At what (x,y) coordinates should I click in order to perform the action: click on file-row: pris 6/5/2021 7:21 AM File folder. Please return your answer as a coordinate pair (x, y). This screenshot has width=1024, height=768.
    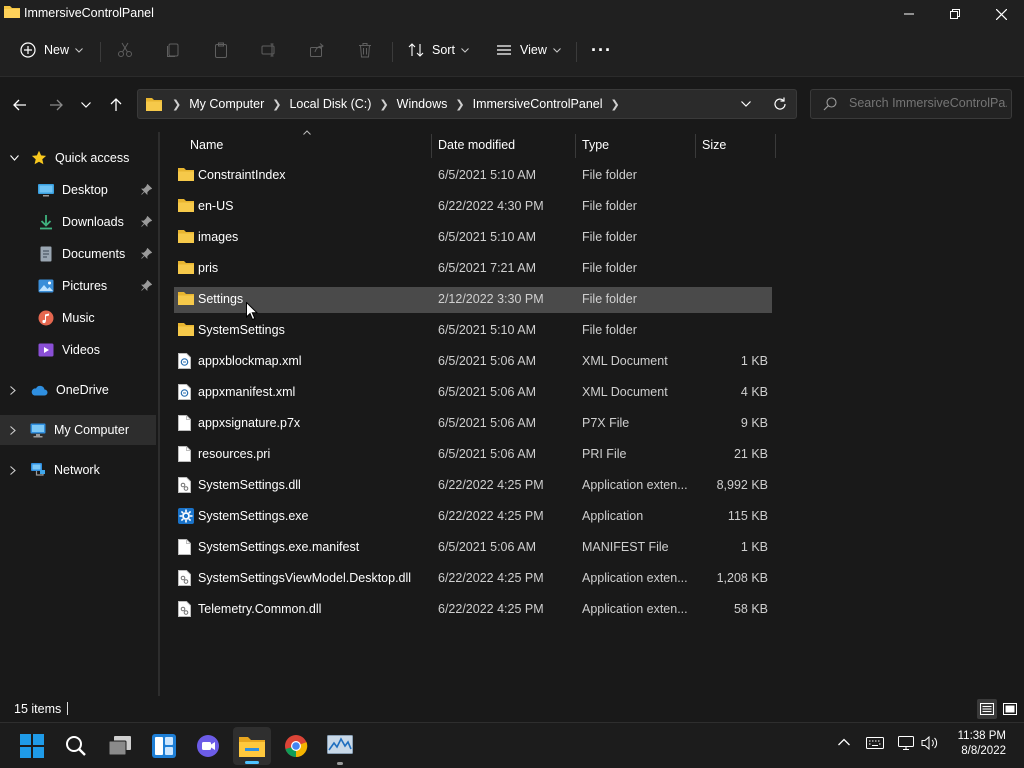
    Looking at the image, I should click on (473, 269).